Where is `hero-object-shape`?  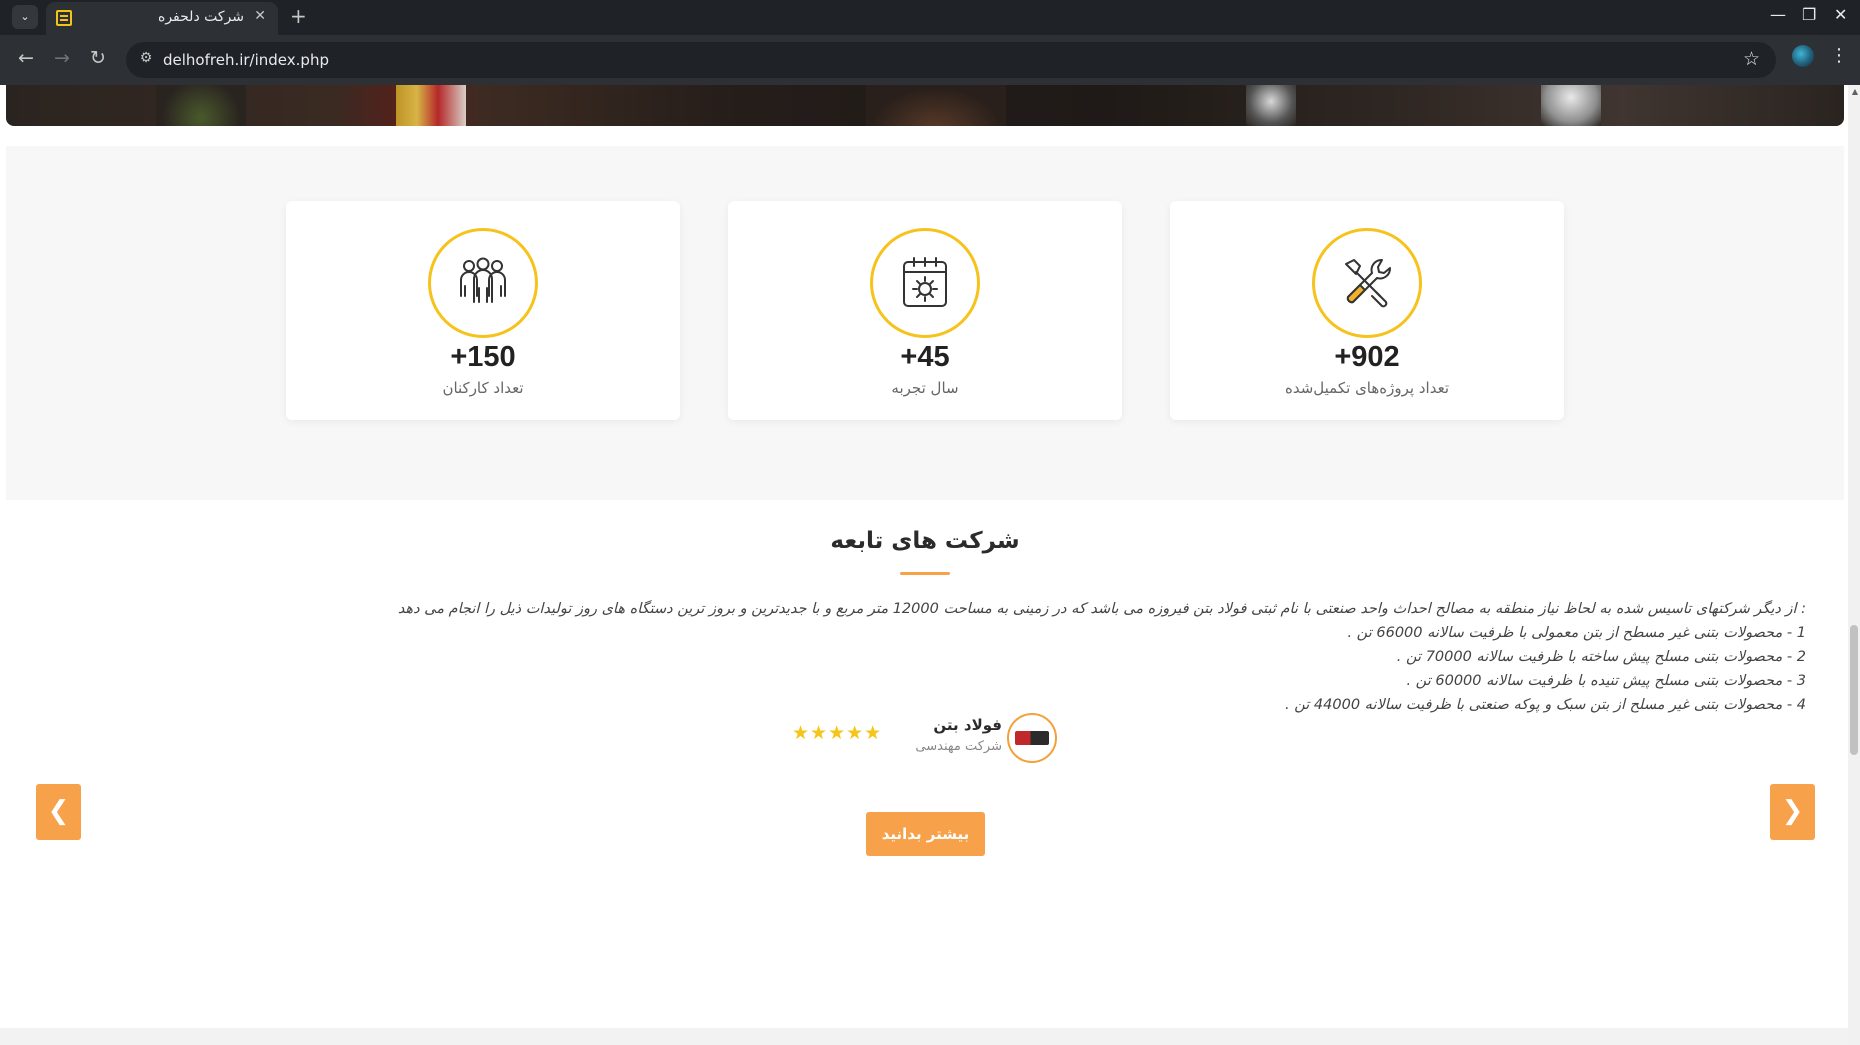
hero-object-shape is located at coordinates (1271, 105).